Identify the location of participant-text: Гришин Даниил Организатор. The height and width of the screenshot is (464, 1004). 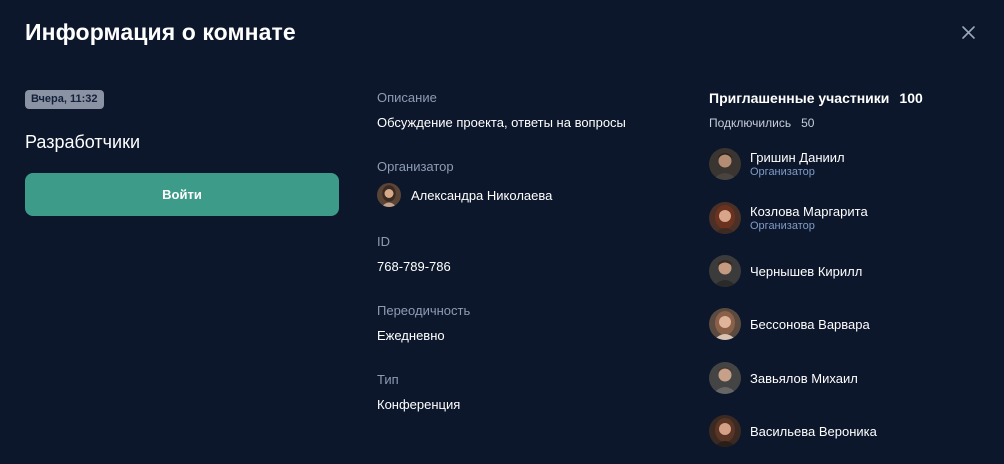
(797, 164).